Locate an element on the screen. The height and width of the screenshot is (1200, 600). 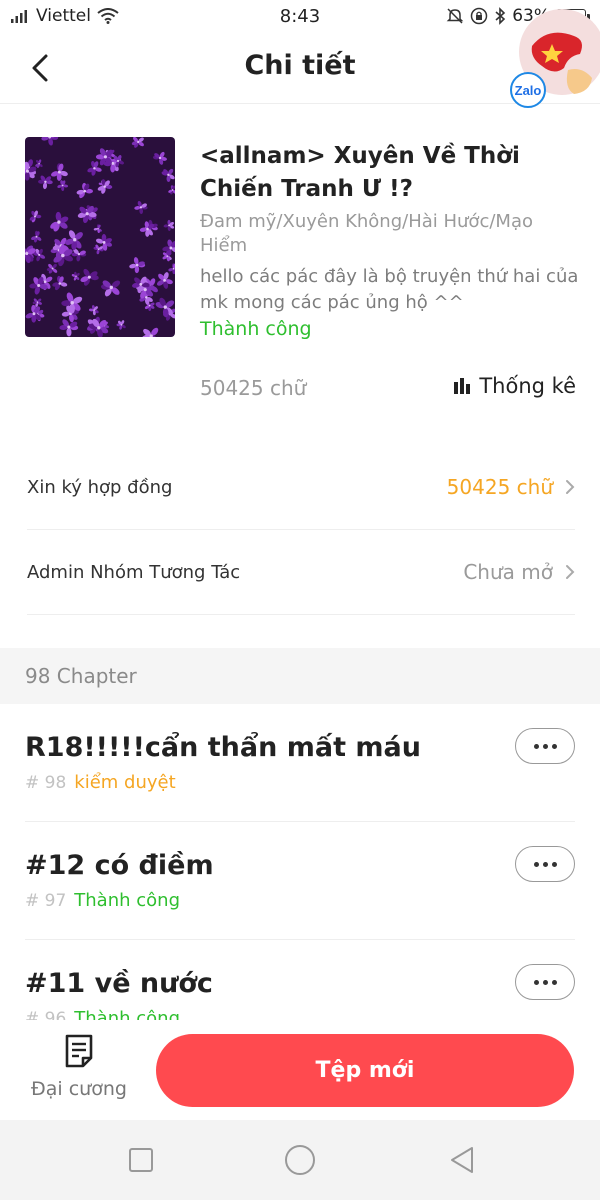
square-icon is located at coordinates (141, 1160).